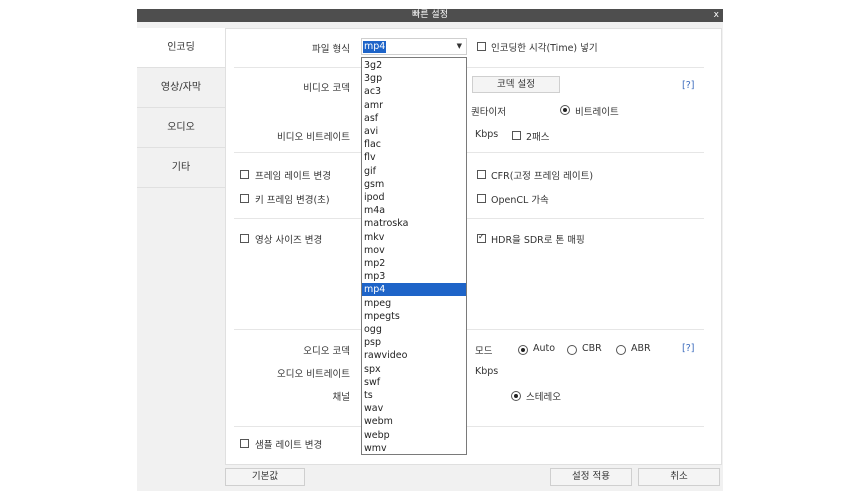  What do you see at coordinates (487, 371) in the screenshot?
I see `audio-kbps-label: Kbps` at bounding box center [487, 371].